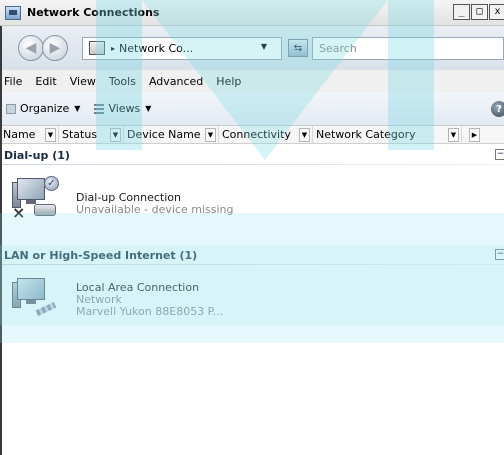 Image resolution: width=504 pixels, height=455 pixels. Describe the element at coordinates (252, 81) in the screenshot. I see `menu-bar: File Edit View Tools Advanced Help` at that location.